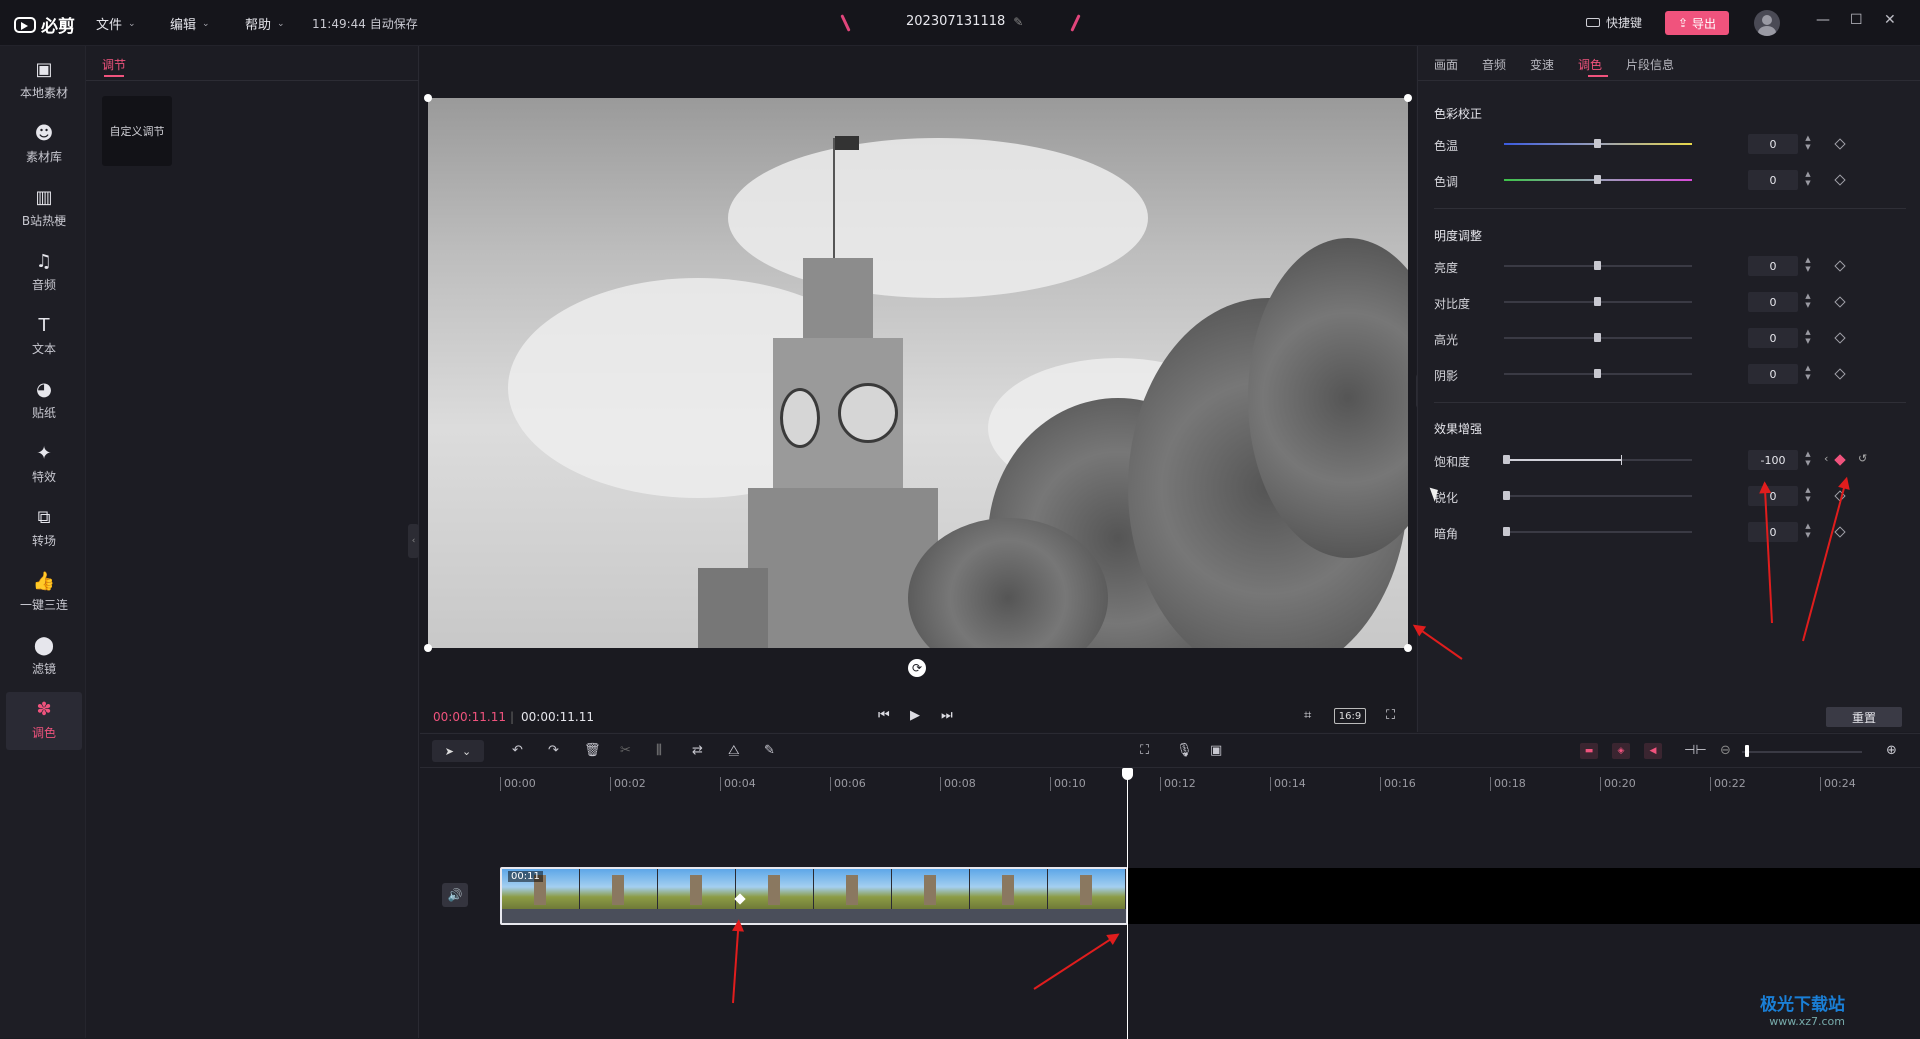  I want to click on reset-button: 重置, so click(1864, 717).